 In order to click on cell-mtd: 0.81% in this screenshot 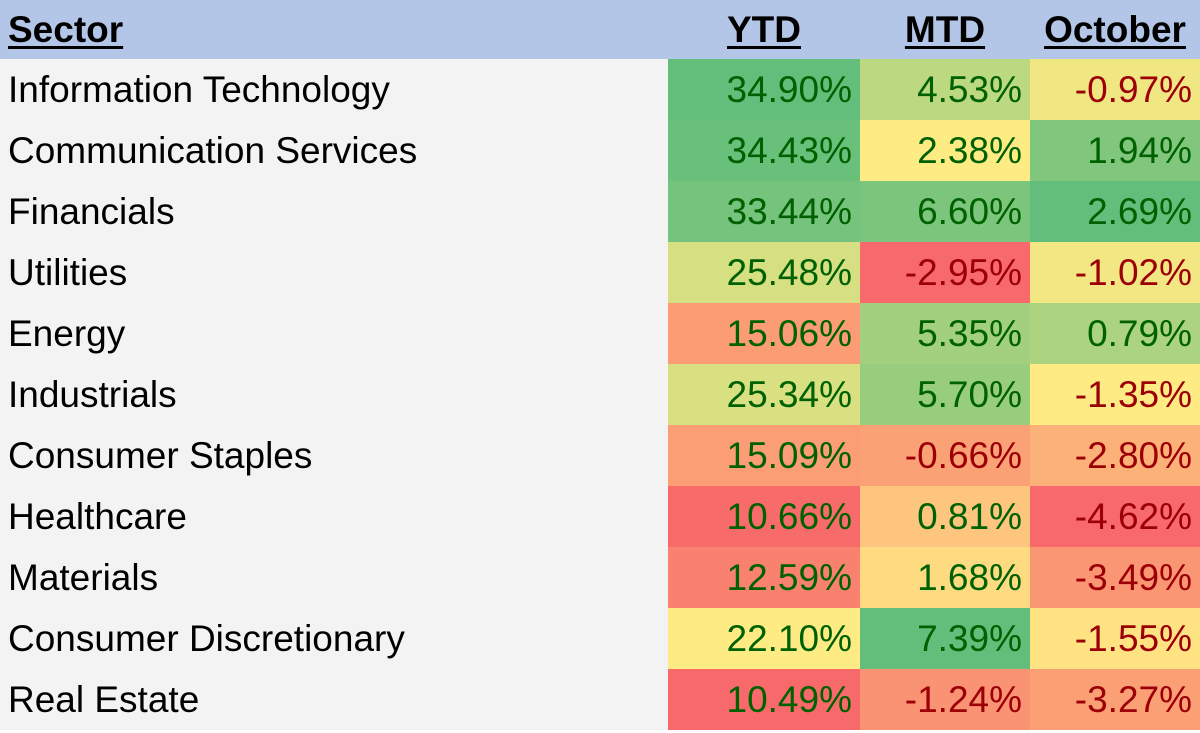, I will do `click(945, 516)`.